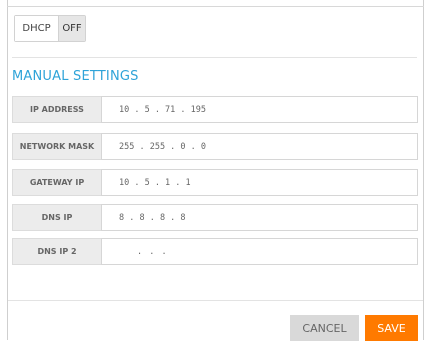  Describe the element at coordinates (72, 28) in the screenshot. I see `dhcp-toggle-state: OFF` at that location.